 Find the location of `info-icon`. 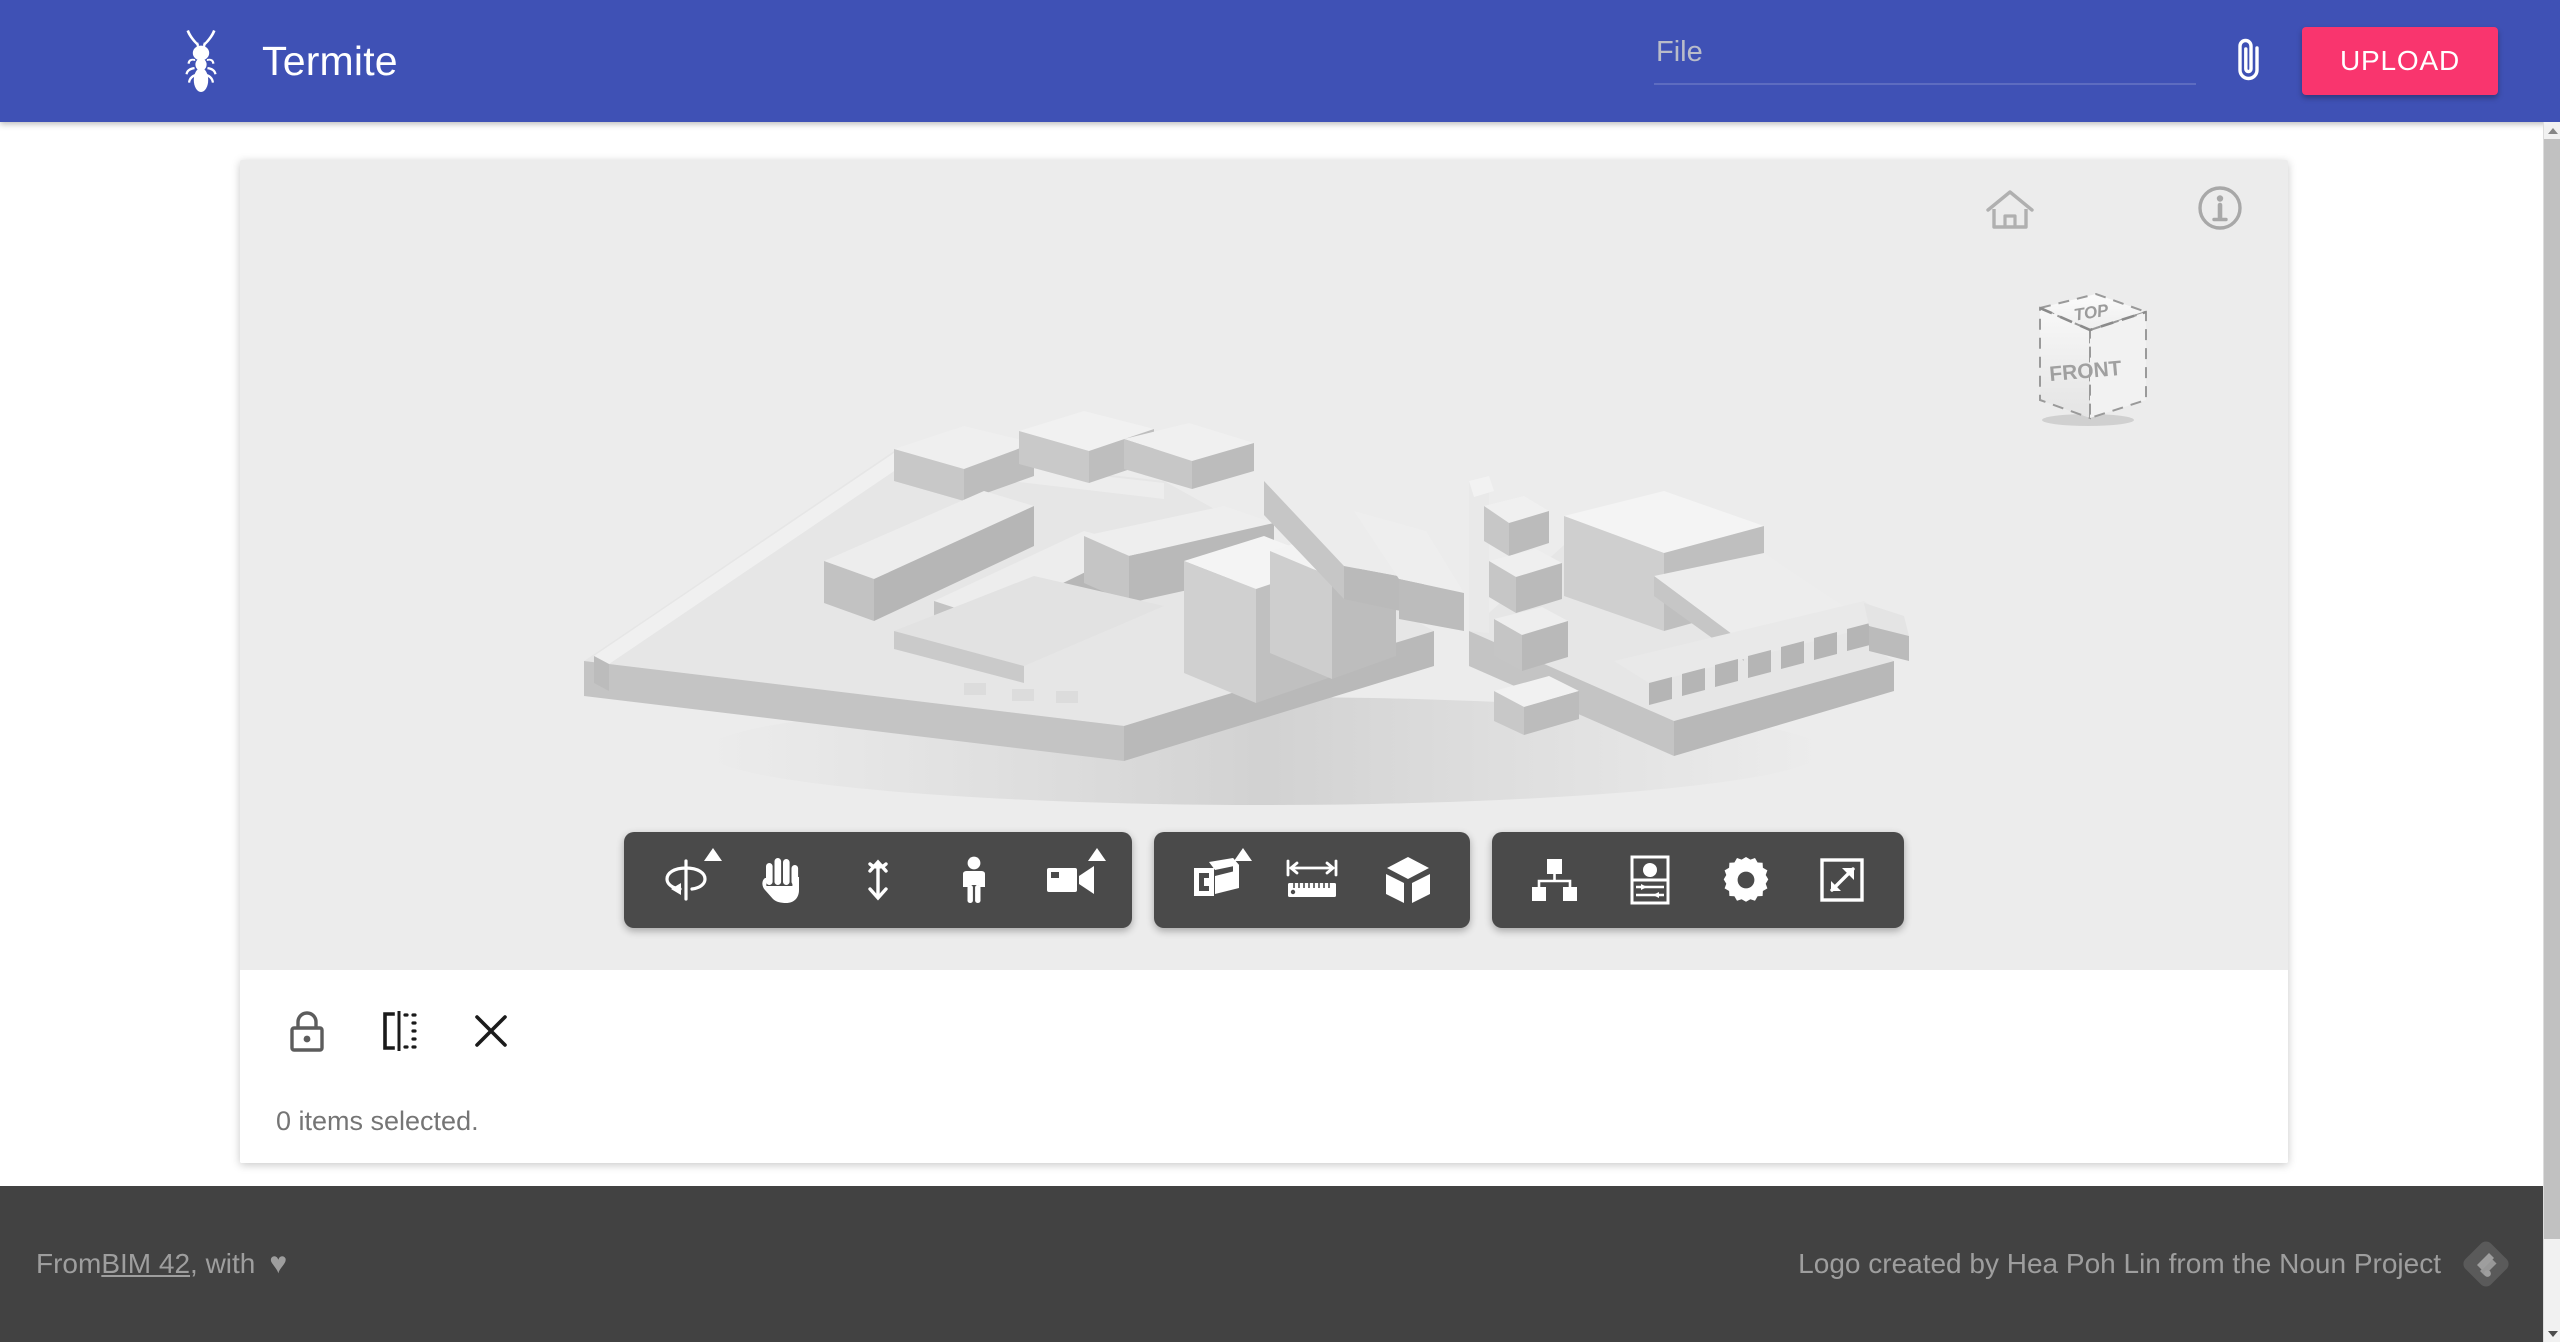

info-icon is located at coordinates (2220, 208).